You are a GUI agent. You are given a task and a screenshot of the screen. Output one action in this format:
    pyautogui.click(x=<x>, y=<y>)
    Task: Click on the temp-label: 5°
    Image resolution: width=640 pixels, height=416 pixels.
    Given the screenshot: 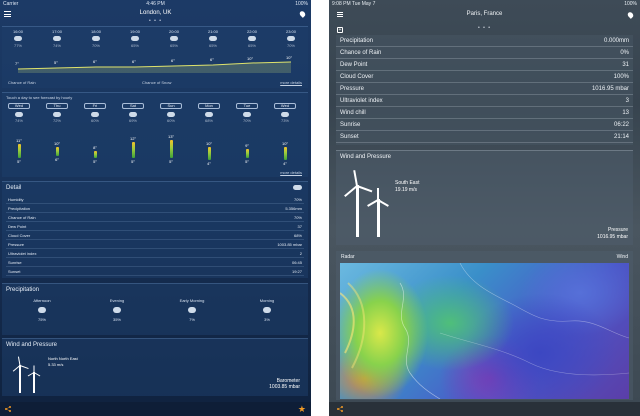 What is the action you would take?
    pyautogui.click(x=56, y=62)
    